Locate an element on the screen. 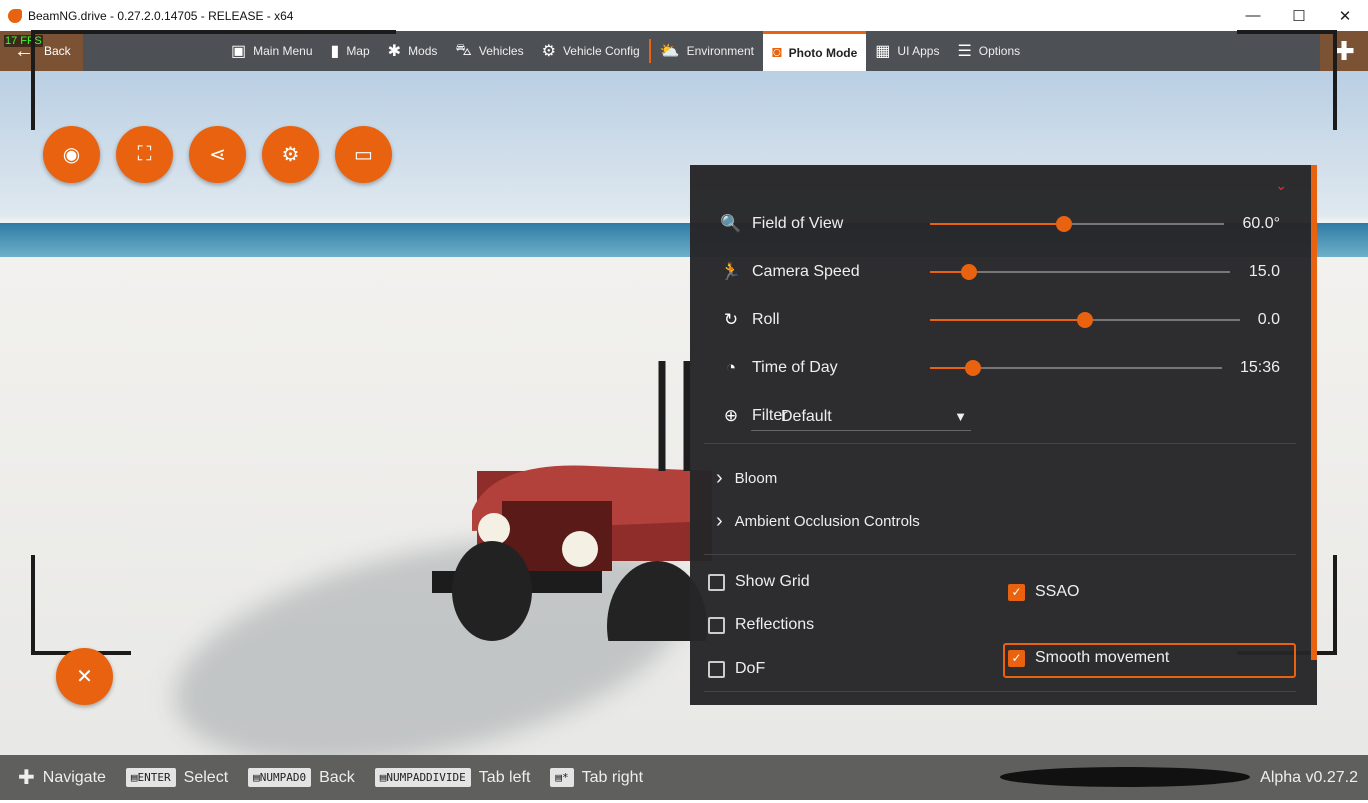  fullscreen-button: ⛶ is located at coordinates (144, 154).